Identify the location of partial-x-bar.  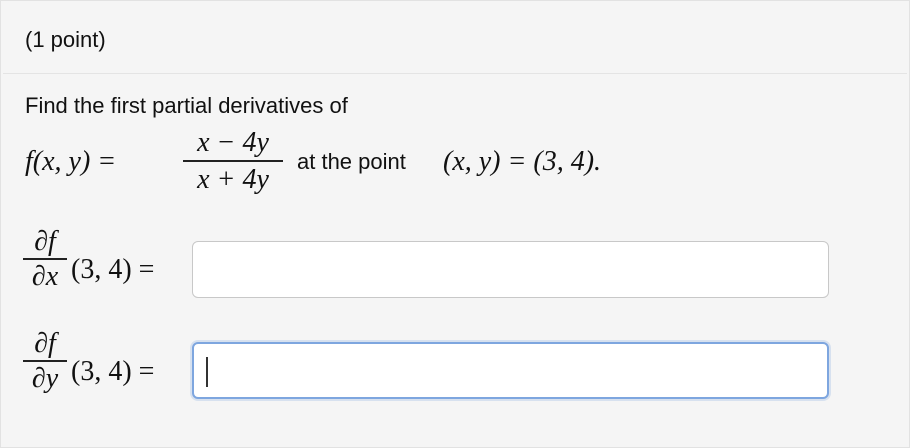
(45, 259).